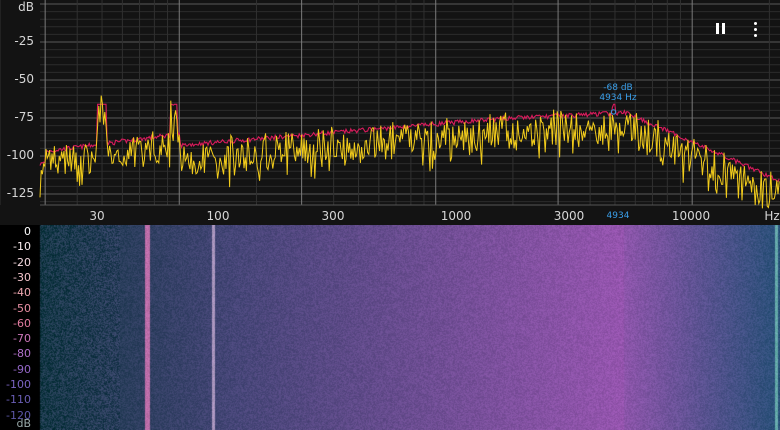 This screenshot has height=430, width=780. I want to click on x-tick-label: 3000, so click(569, 216).